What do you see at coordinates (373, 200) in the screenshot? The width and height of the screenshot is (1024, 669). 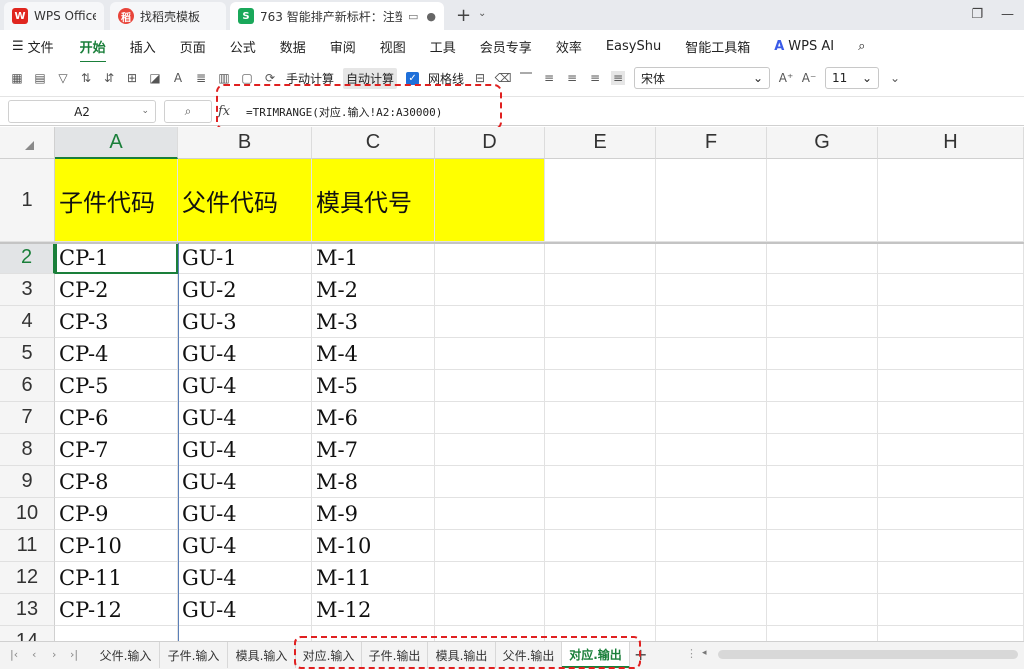 I see `cell: 模具代号` at bounding box center [373, 200].